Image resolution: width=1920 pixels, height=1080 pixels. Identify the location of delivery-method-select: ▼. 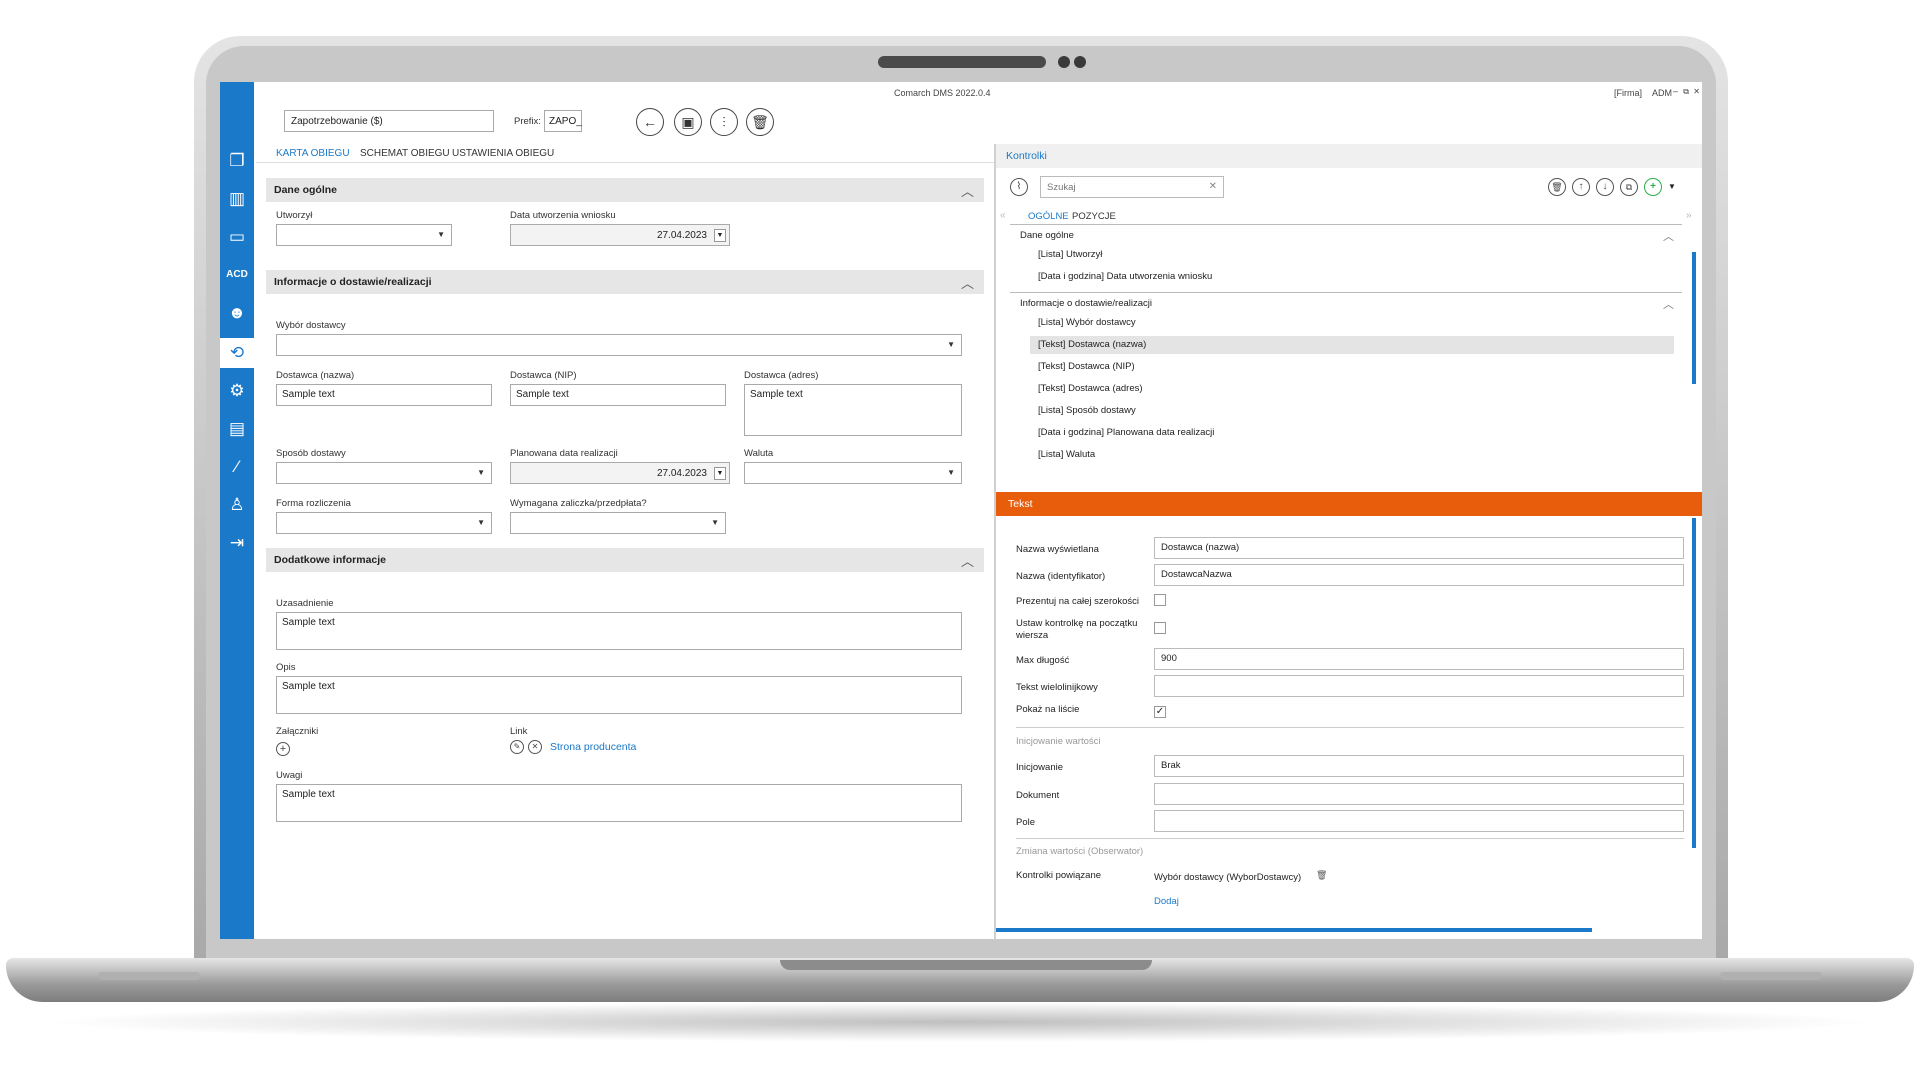
(384, 473).